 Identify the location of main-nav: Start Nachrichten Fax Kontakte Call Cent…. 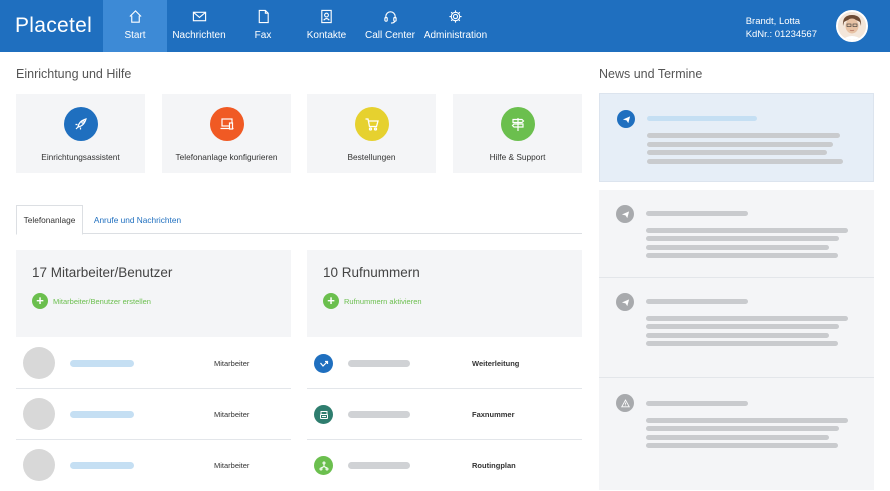
(296, 26).